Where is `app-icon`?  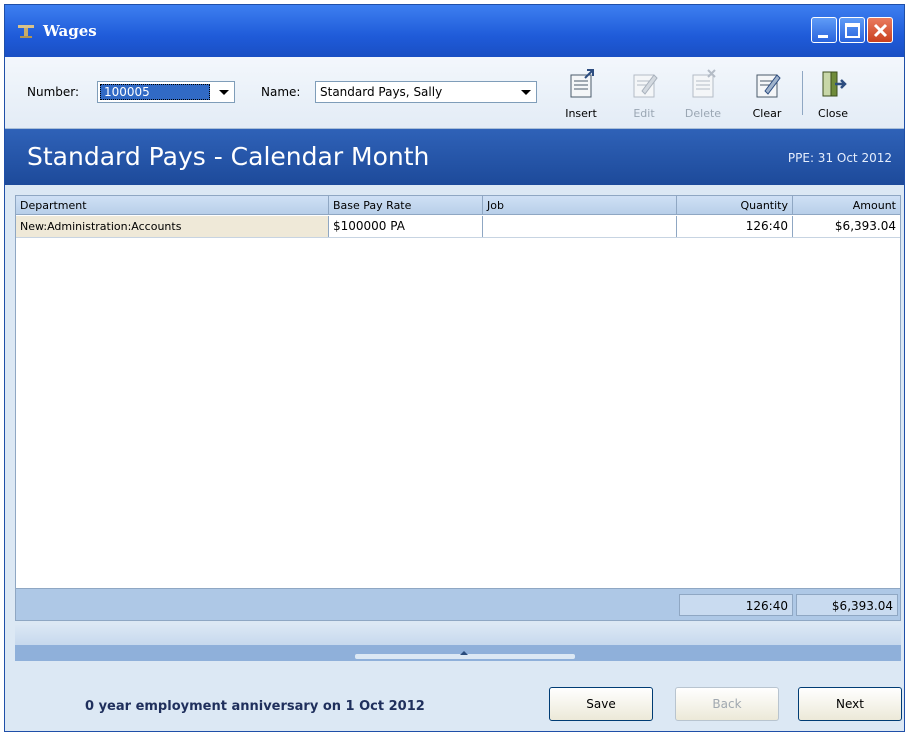
app-icon is located at coordinates (26, 31).